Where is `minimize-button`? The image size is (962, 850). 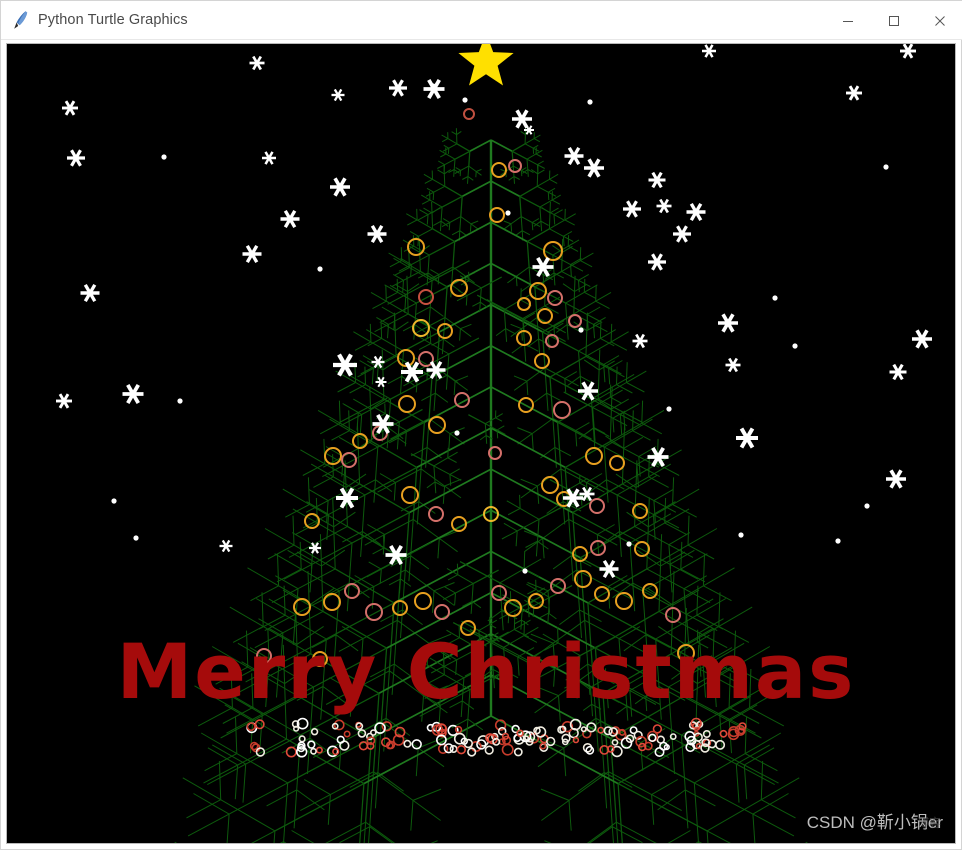 minimize-button is located at coordinates (848, 20).